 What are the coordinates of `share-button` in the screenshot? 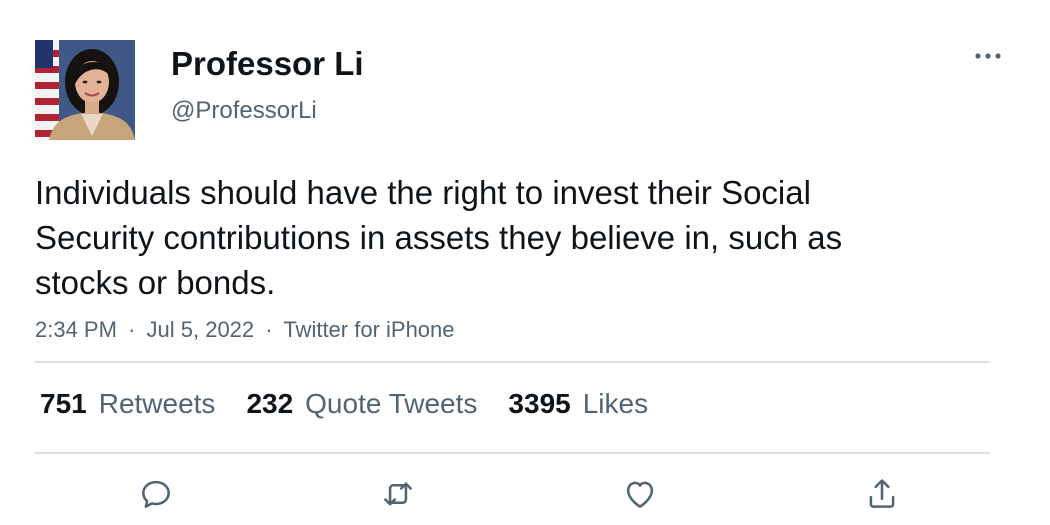 It's located at (882, 494).